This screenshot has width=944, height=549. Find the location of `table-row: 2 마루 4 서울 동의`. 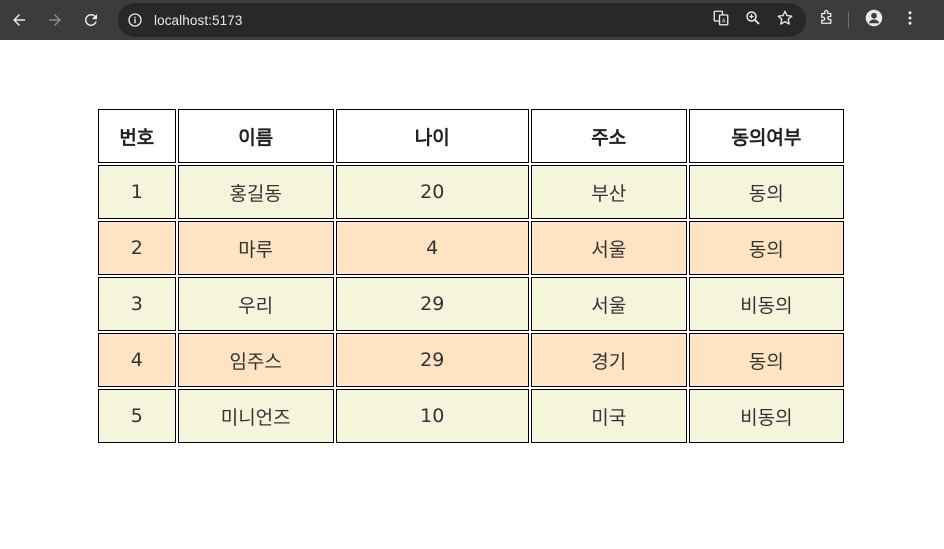

table-row: 2 마루 4 서울 동의 is located at coordinates (471, 248).